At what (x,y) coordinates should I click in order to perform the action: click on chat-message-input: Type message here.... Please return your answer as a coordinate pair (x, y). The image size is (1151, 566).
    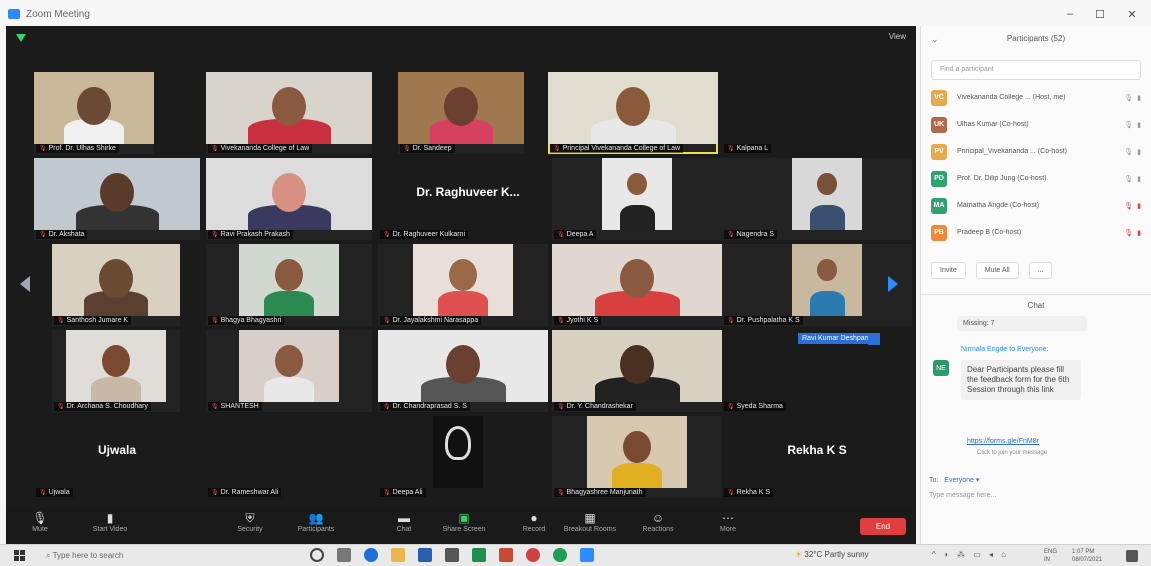
    Looking at the image, I should click on (1036, 495).